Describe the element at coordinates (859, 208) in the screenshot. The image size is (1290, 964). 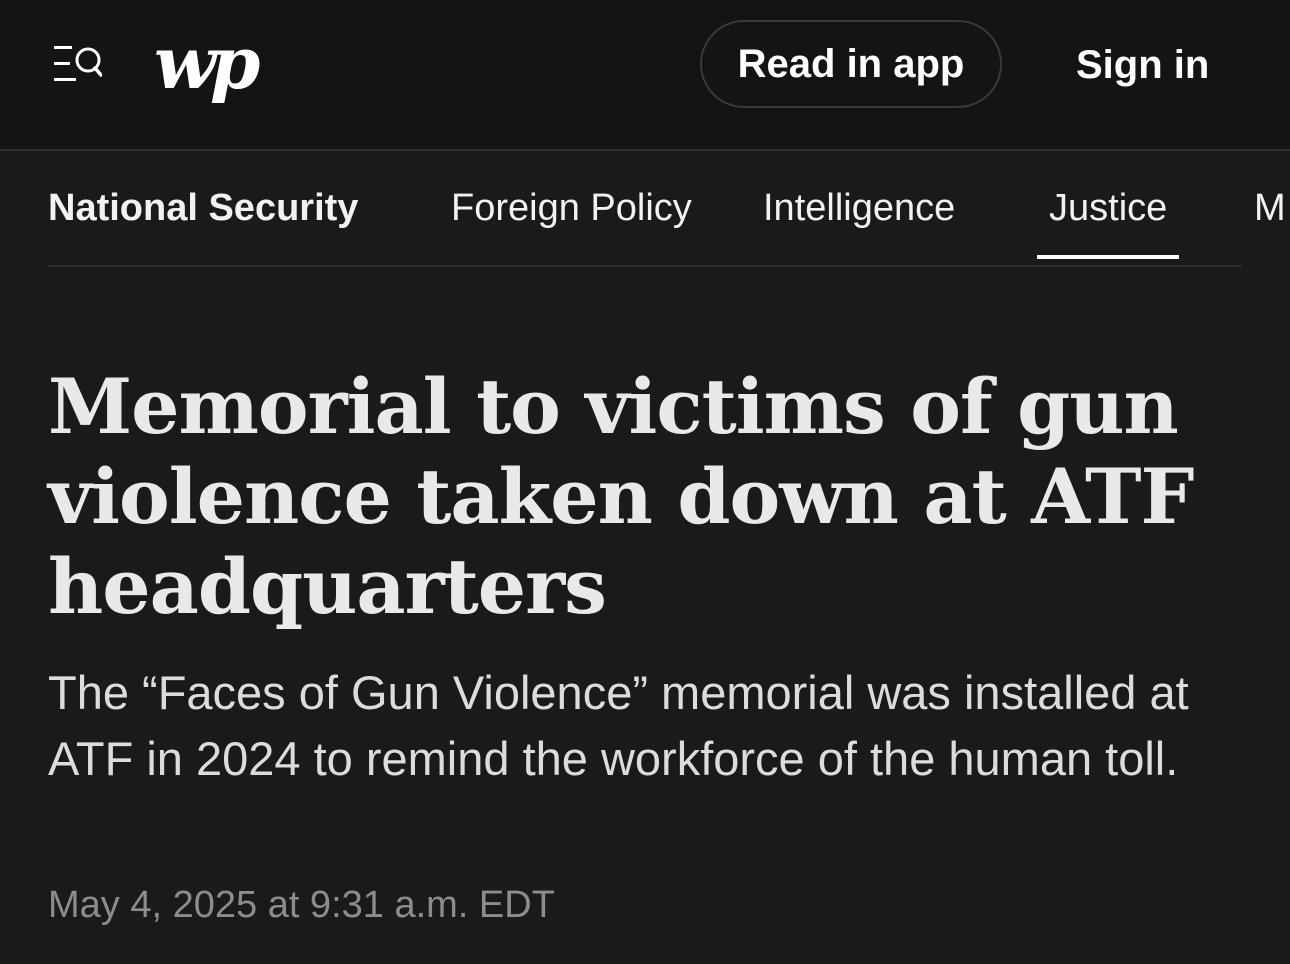
I see `subnav-item-intelligence: Intelligence` at that location.